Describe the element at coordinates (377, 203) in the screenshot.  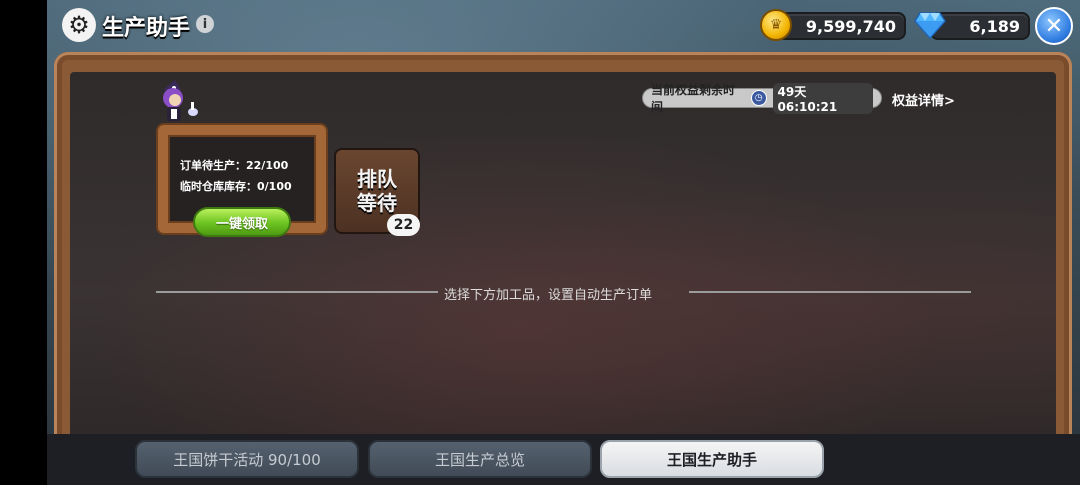
I see `queue-line2: 等待` at that location.